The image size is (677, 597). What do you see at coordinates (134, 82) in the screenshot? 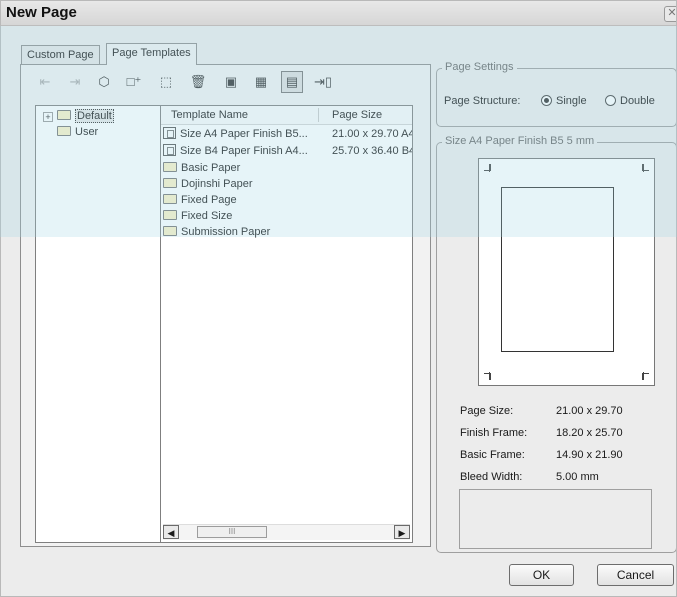
I see `new-template-icon: □⁺` at bounding box center [134, 82].